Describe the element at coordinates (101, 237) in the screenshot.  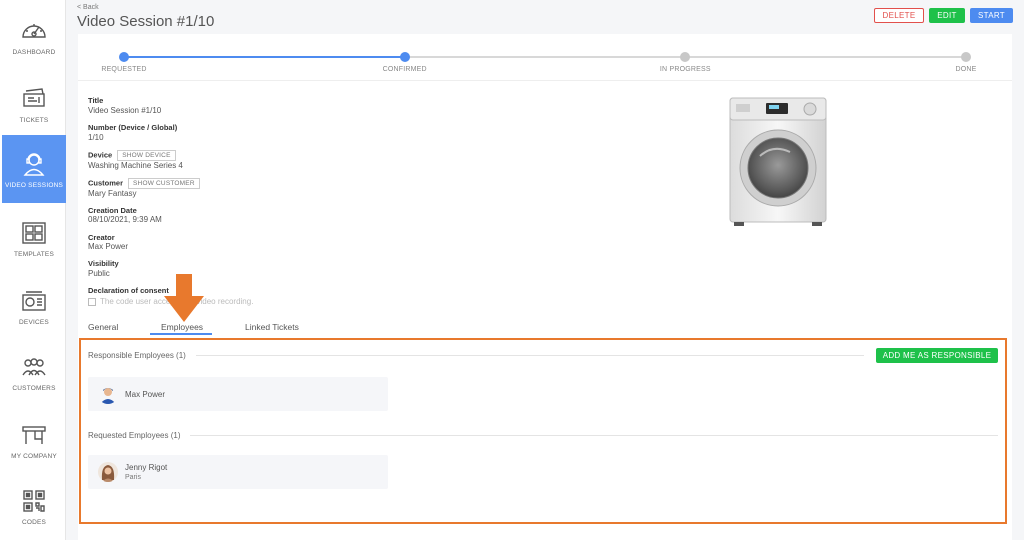
I see `creator-label: Creator` at that location.